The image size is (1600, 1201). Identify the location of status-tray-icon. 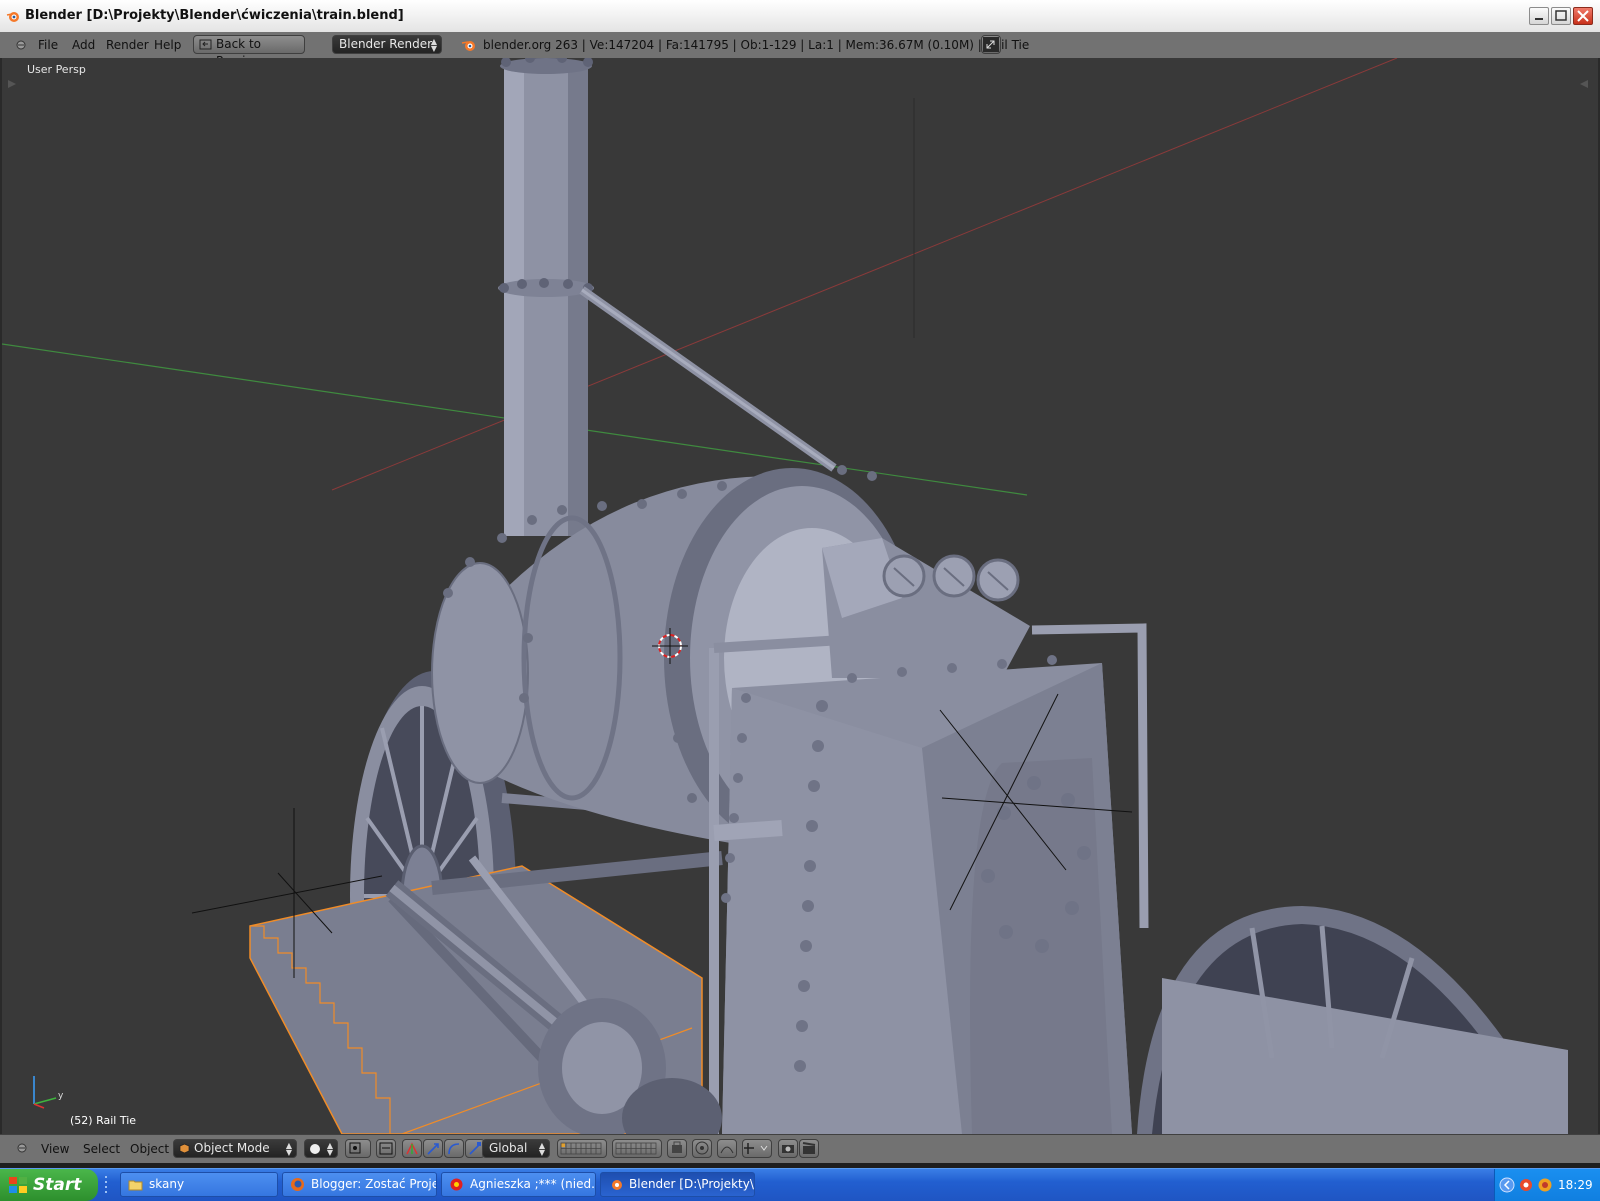
(1545, 1185).